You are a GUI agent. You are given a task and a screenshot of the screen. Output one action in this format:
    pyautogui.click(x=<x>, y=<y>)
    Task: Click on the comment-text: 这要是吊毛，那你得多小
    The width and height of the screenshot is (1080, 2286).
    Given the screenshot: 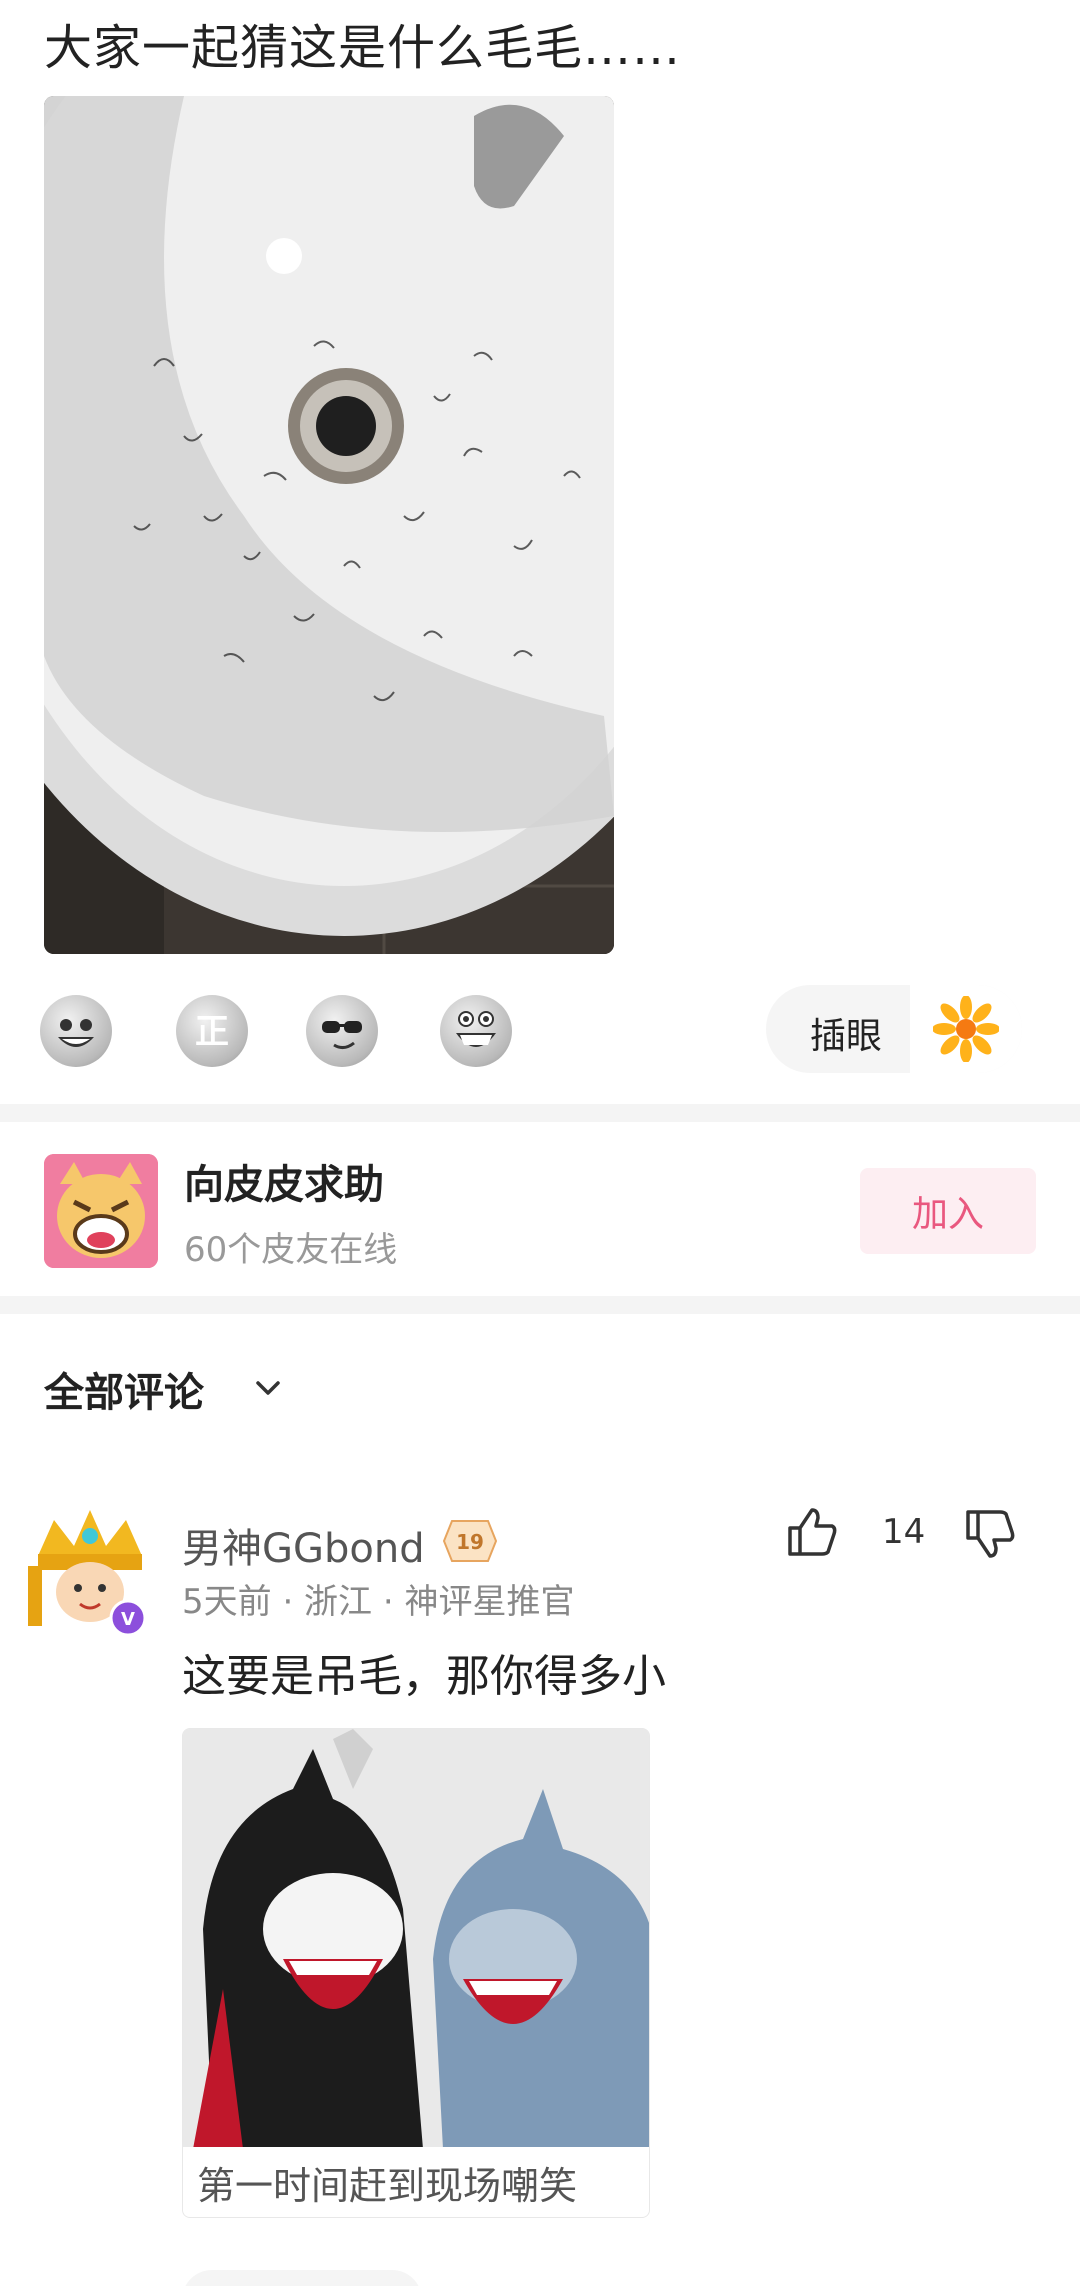 What is the action you would take?
    pyautogui.click(x=424, y=1676)
    